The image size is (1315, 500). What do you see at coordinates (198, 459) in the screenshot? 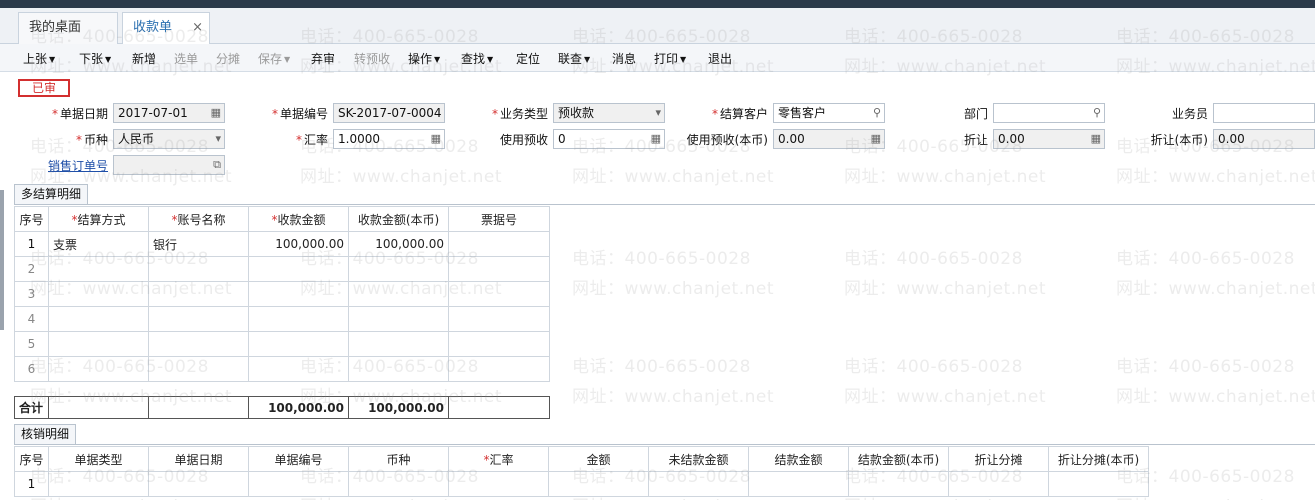
I see `column-header: 单据日期` at bounding box center [198, 459].